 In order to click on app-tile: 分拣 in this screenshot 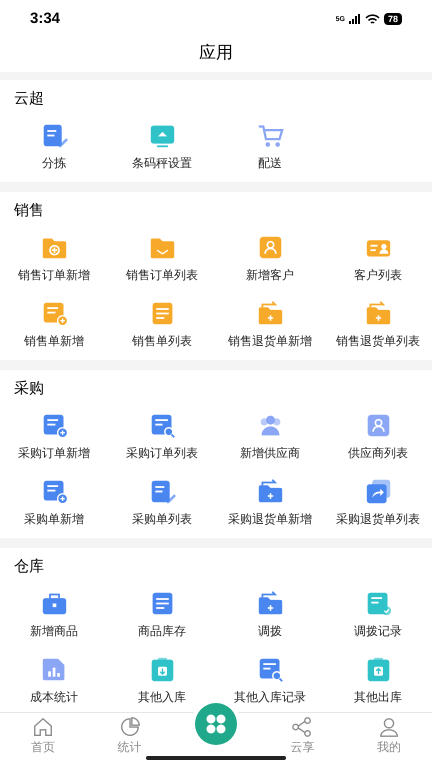, I will do `click(54, 146)`.